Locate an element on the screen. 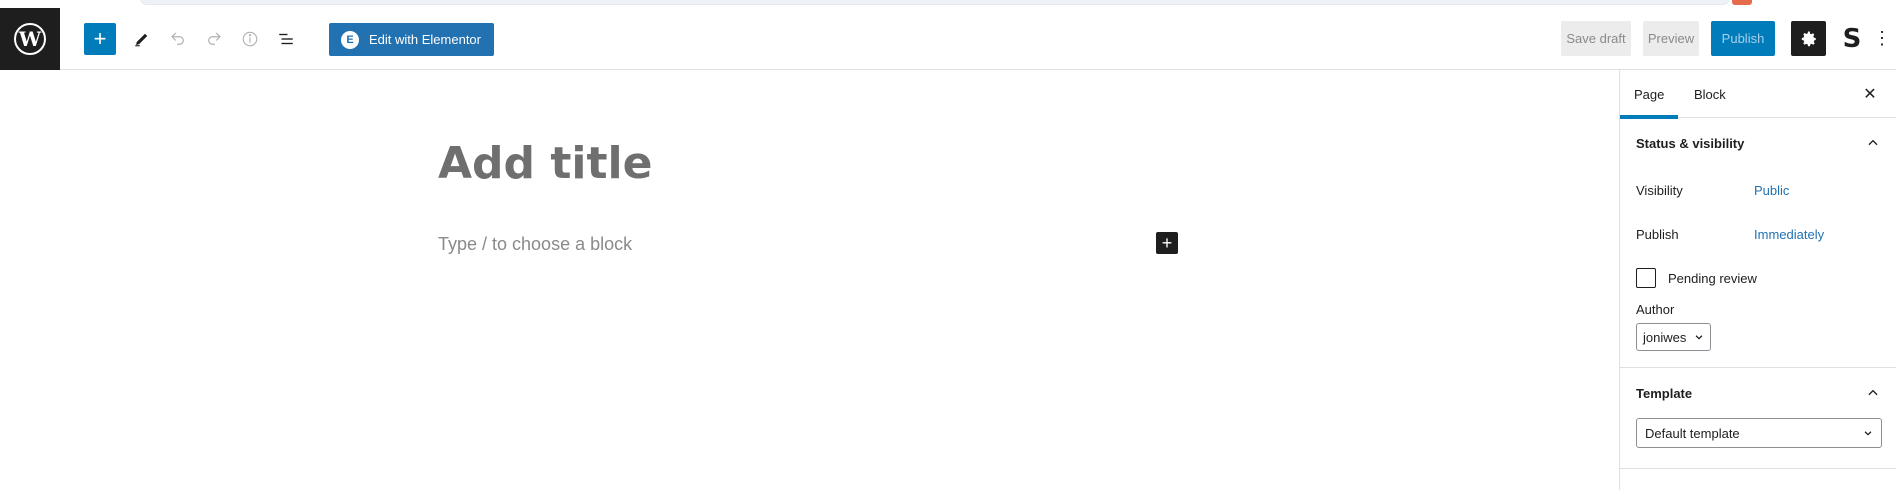 This screenshot has height=490, width=1896. panel-title: Template is located at coordinates (1664, 393).